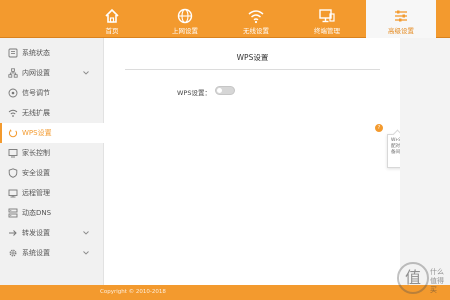 The image size is (450, 300). I want to click on sidebar-item-ddns: 动态DNS, so click(52, 213).